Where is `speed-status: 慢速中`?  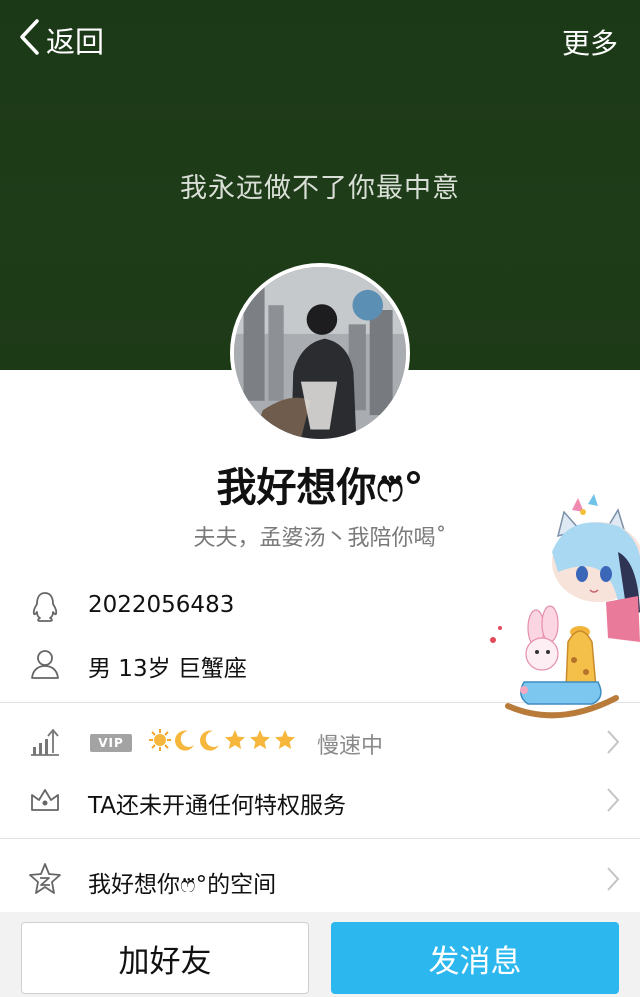
speed-status: 慢速中 is located at coordinates (350, 746).